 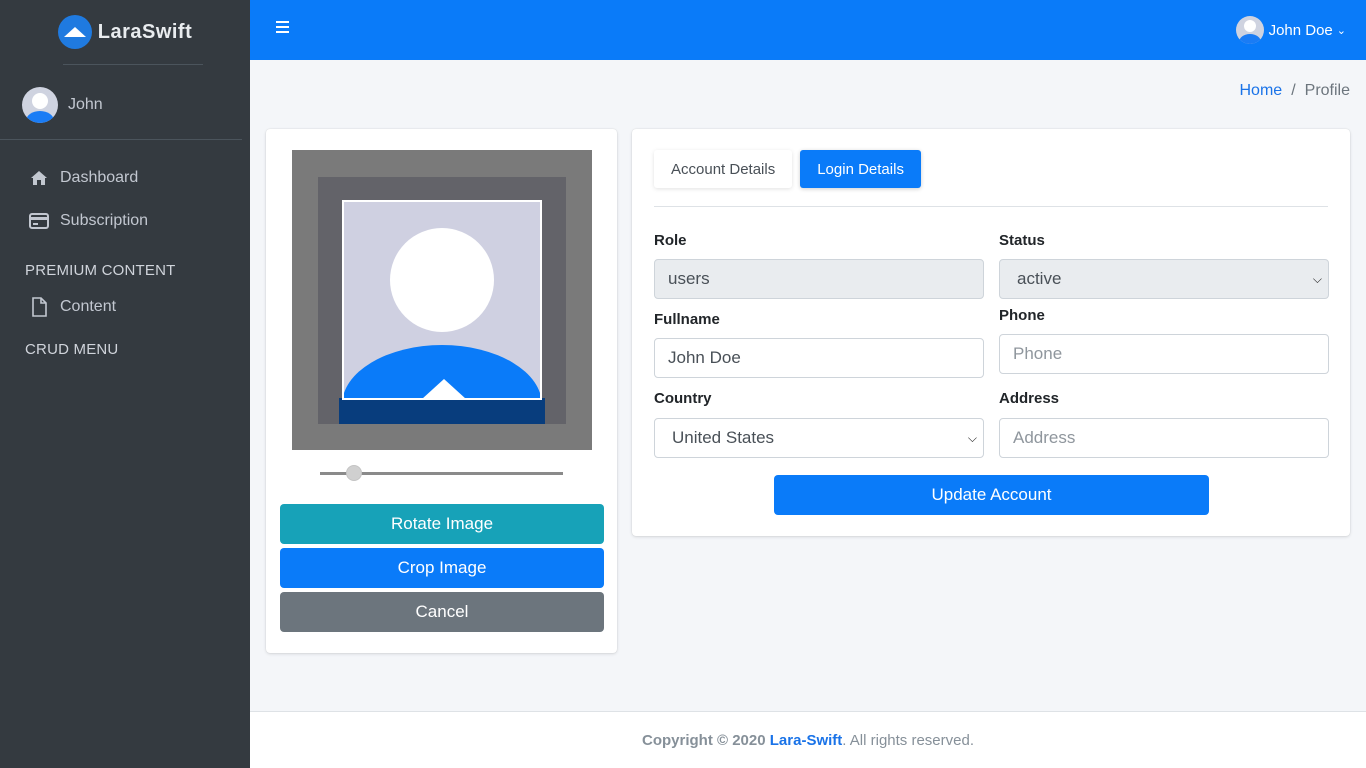 What do you see at coordinates (39, 307) in the screenshot?
I see `file-icon` at bounding box center [39, 307].